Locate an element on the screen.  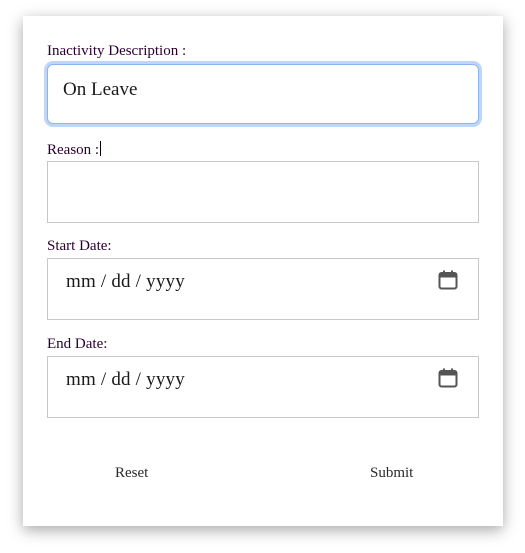
reason-label-wrap: Reason : is located at coordinates (74, 150).